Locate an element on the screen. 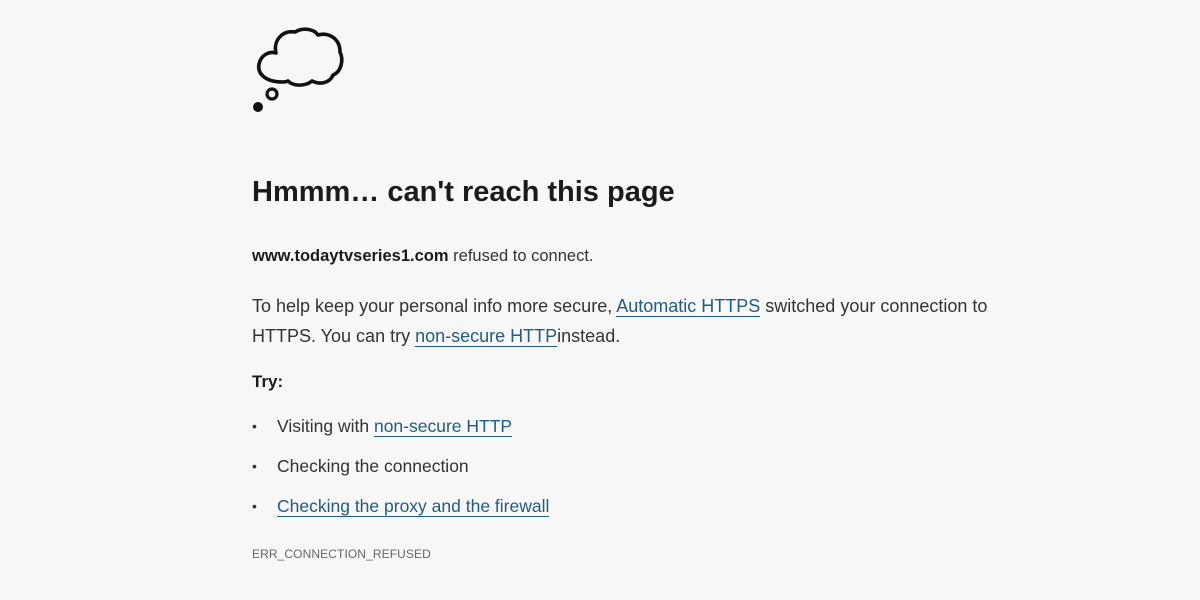  proxy-firewall-link: Checking the proxy and the firewall is located at coordinates (413, 506).